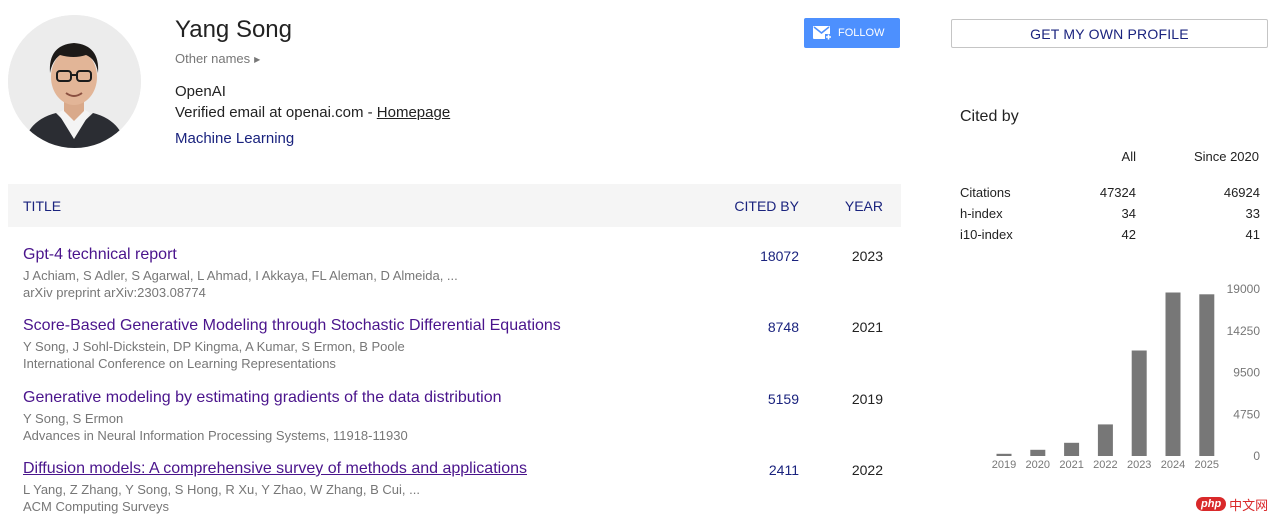 The height and width of the screenshot is (515, 1280). What do you see at coordinates (784, 470) in the screenshot?
I see `cited-by-count-link: 2411` at bounding box center [784, 470].